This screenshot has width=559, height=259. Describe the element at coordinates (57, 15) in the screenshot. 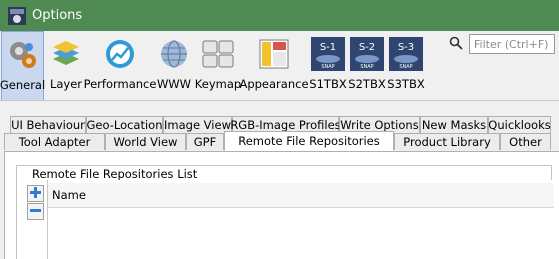

I see `window-title: Options` at that location.